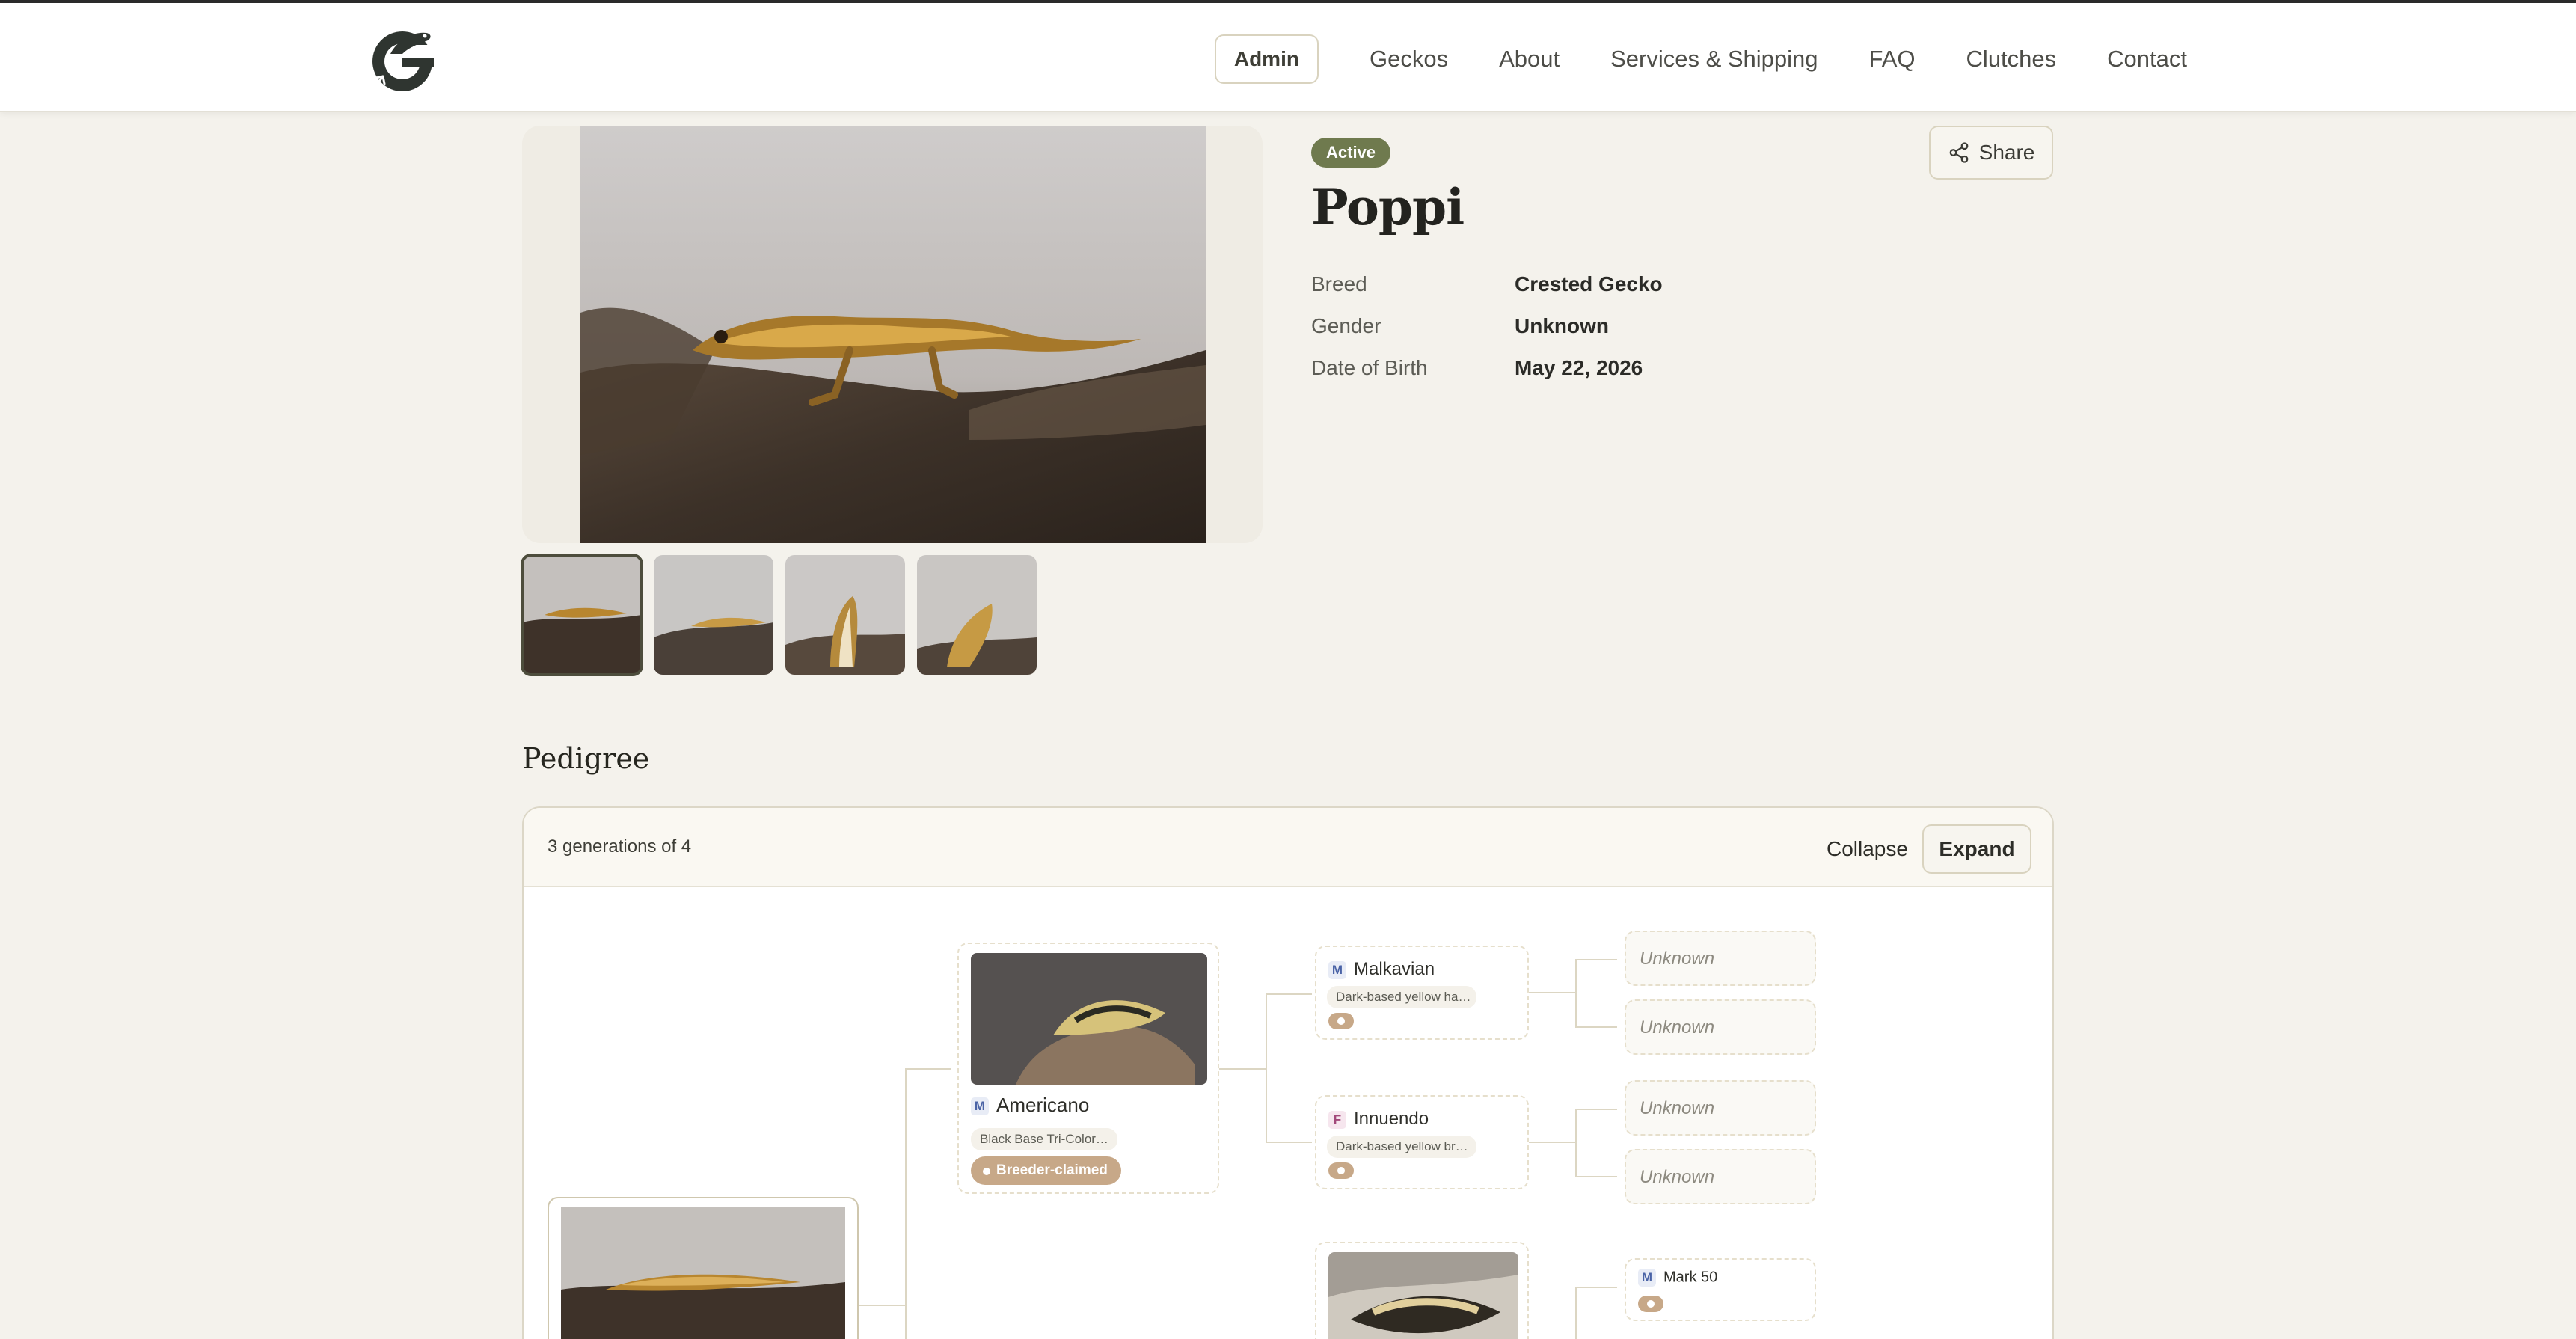 The height and width of the screenshot is (1339, 2576). Describe the element at coordinates (1690, 1277) in the screenshot. I see `mark50-name-text: Mark 50` at that location.